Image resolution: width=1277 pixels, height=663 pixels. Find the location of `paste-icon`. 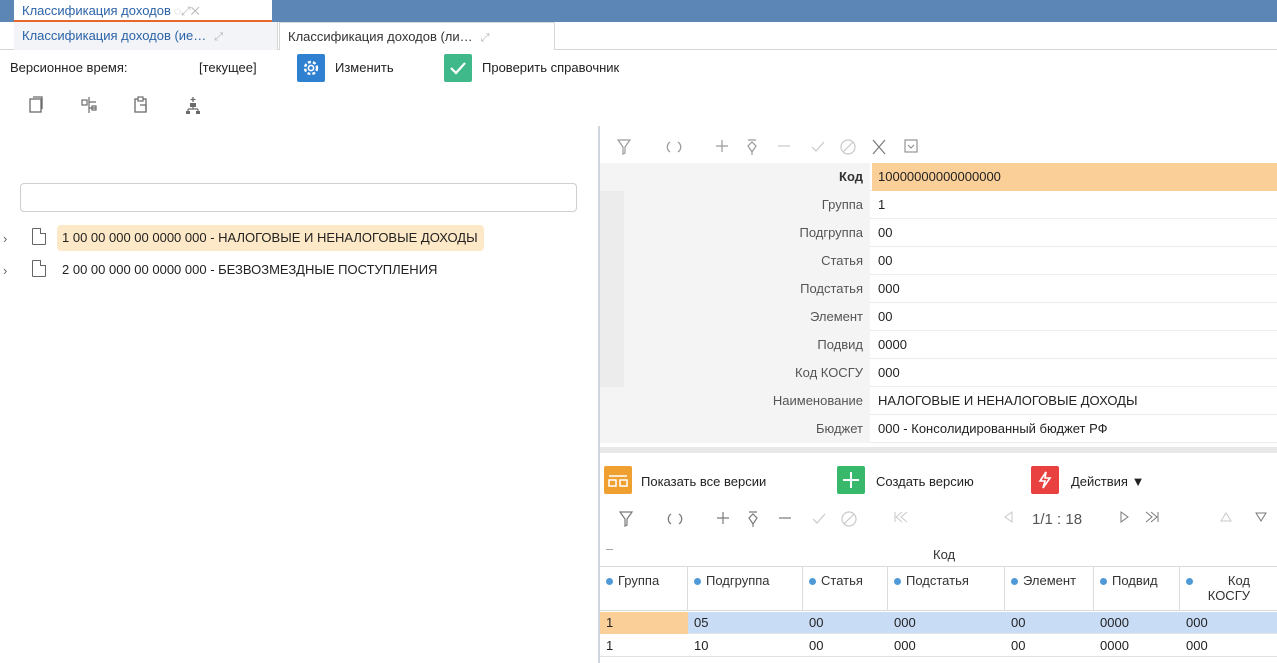

paste-icon is located at coordinates (141, 105).